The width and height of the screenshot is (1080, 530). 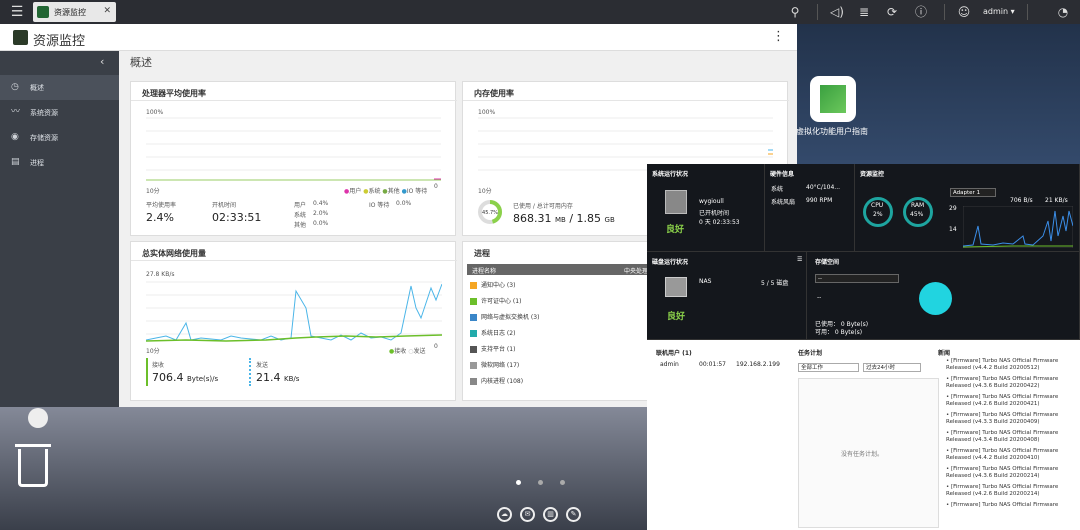 What do you see at coordinates (43, 12) in the screenshot?
I see `resource-monitor-icon` at bounding box center [43, 12].